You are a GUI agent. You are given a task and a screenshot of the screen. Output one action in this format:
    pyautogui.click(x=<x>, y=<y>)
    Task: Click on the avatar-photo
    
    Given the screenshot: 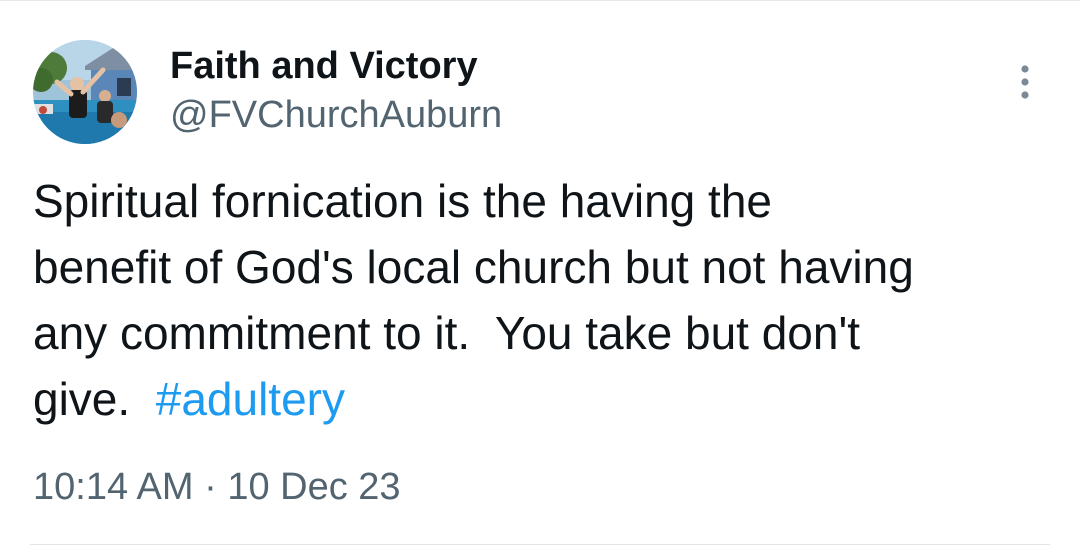 What is the action you would take?
    pyautogui.click(x=85, y=92)
    